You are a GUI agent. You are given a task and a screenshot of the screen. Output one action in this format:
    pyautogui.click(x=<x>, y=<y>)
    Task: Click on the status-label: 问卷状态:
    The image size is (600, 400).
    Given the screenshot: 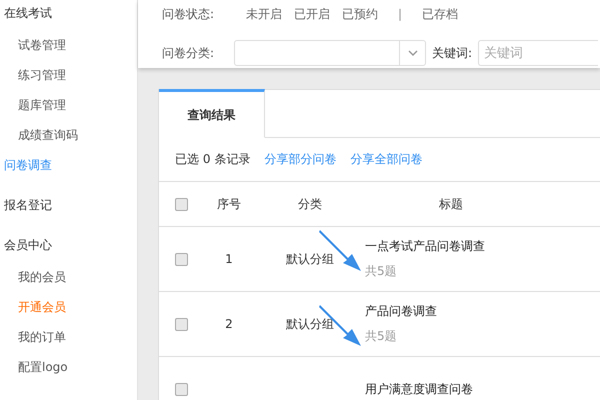 What is the action you would take?
    pyautogui.click(x=189, y=14)
    